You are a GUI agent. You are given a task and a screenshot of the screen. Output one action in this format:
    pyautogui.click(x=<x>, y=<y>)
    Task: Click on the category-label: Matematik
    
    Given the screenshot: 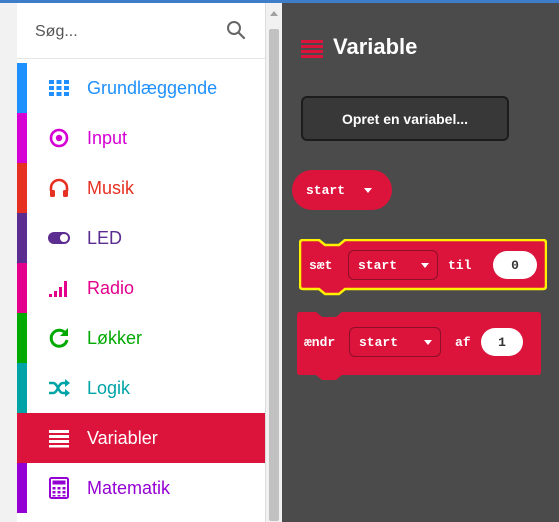 What is the action you would take?
    pyautogui.click(x=129, y=488)
    